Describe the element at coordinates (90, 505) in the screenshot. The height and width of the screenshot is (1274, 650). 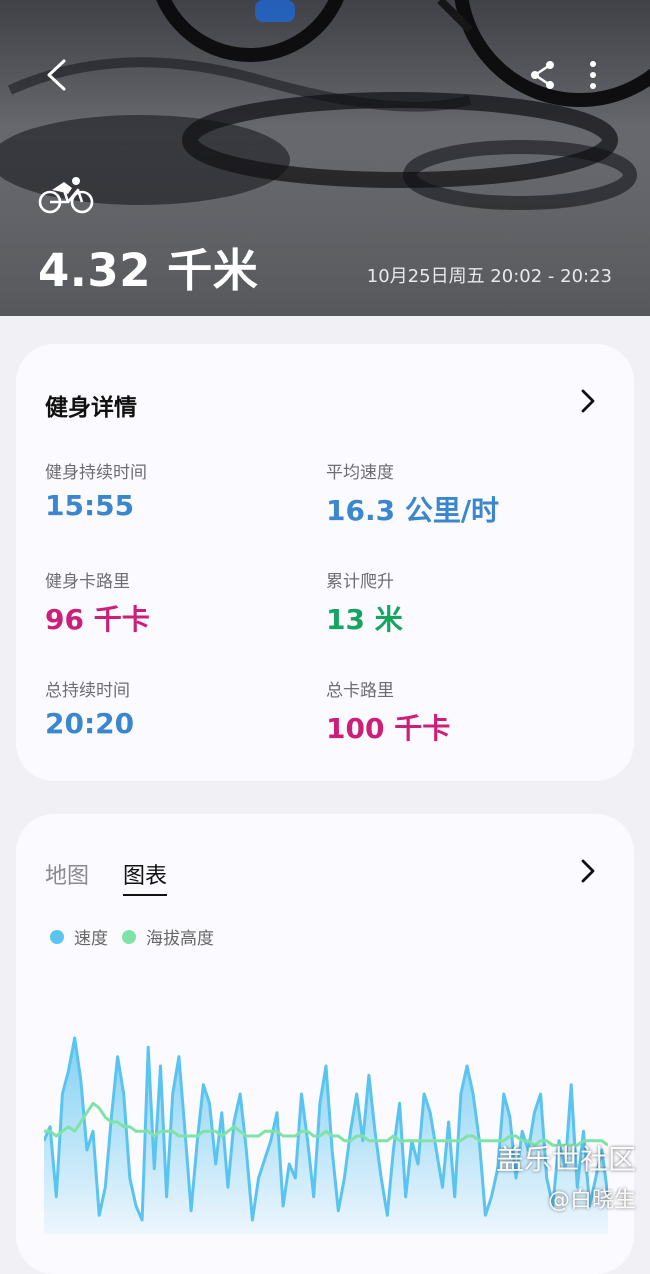
I see `stat-value: 15:55` at that location.